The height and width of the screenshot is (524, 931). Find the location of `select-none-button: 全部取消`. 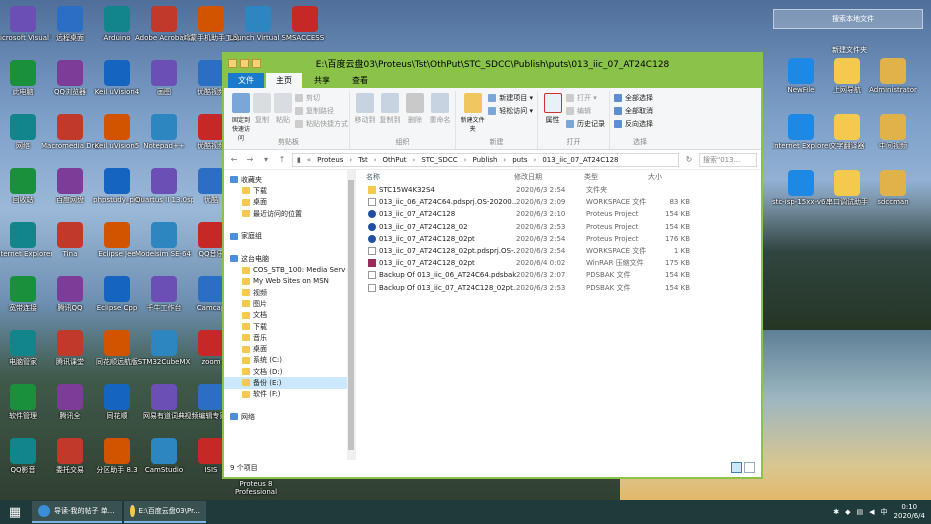

select-none-button: 全部取消 is located at coordinates (633, 111).